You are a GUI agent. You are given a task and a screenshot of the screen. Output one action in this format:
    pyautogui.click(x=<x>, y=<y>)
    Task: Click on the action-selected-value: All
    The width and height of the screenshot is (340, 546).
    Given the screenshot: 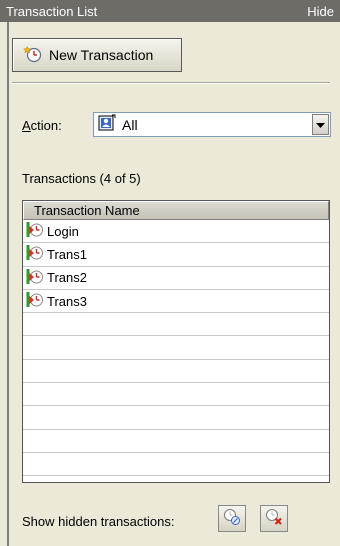 What is the action you would take?
    pyautogui.click(x=130, y=124)
    